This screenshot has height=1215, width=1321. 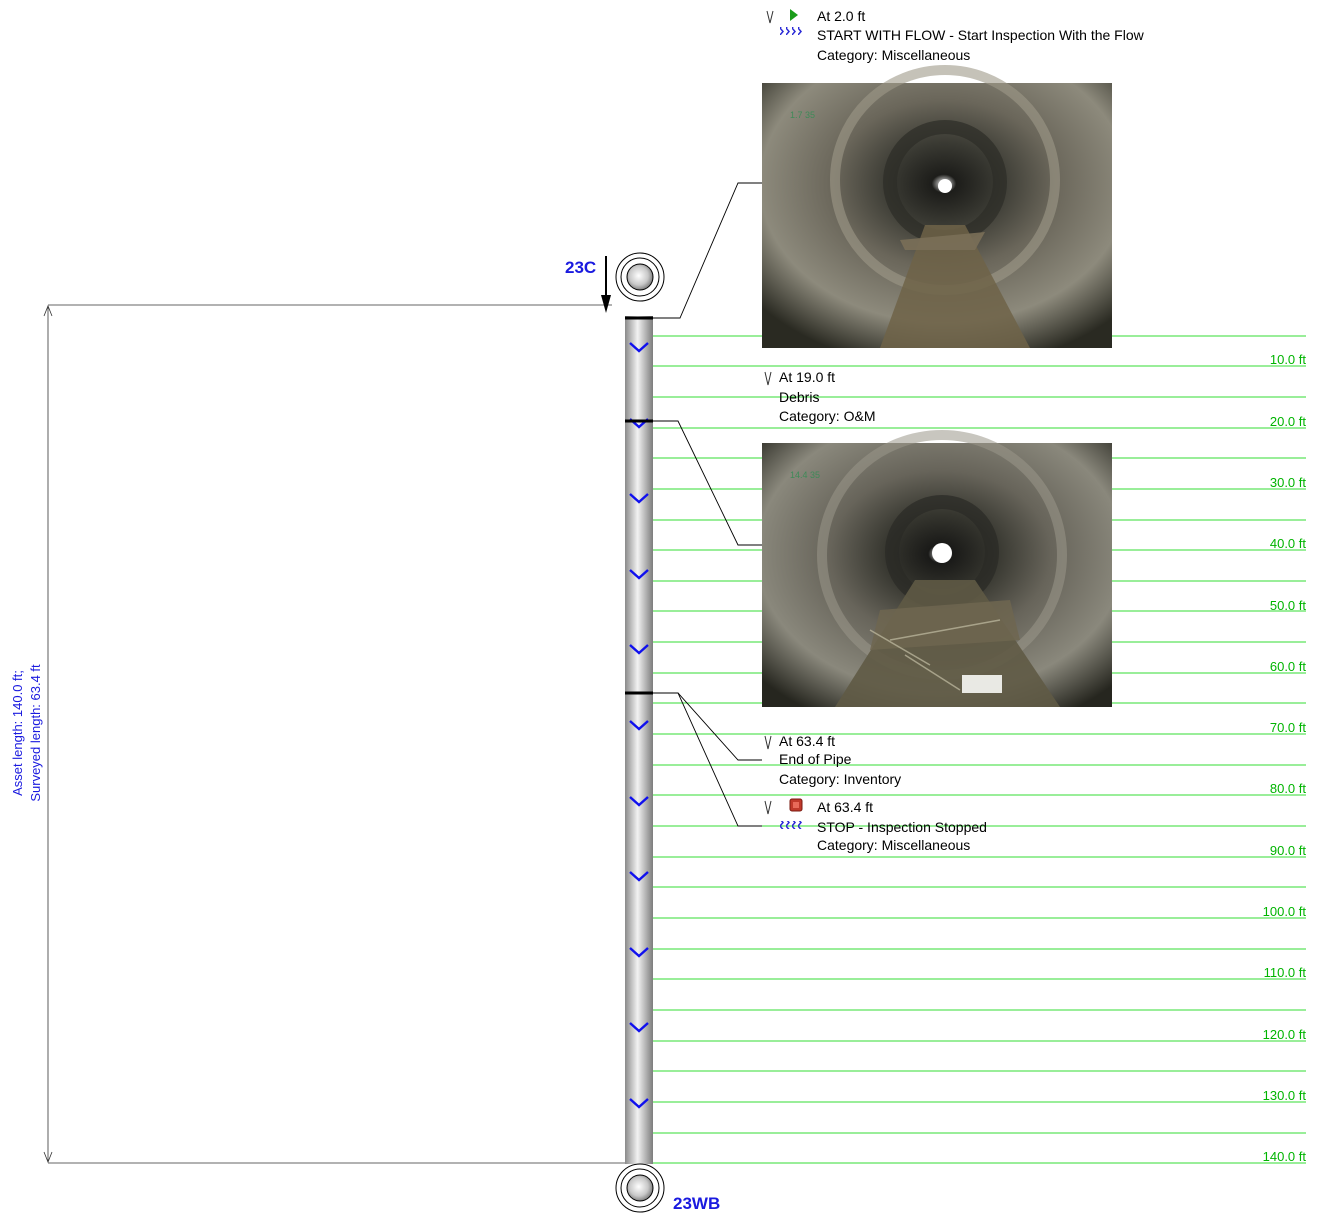 I want to click on distance-label: 70.0 ft, so click(x=1288, y=727).